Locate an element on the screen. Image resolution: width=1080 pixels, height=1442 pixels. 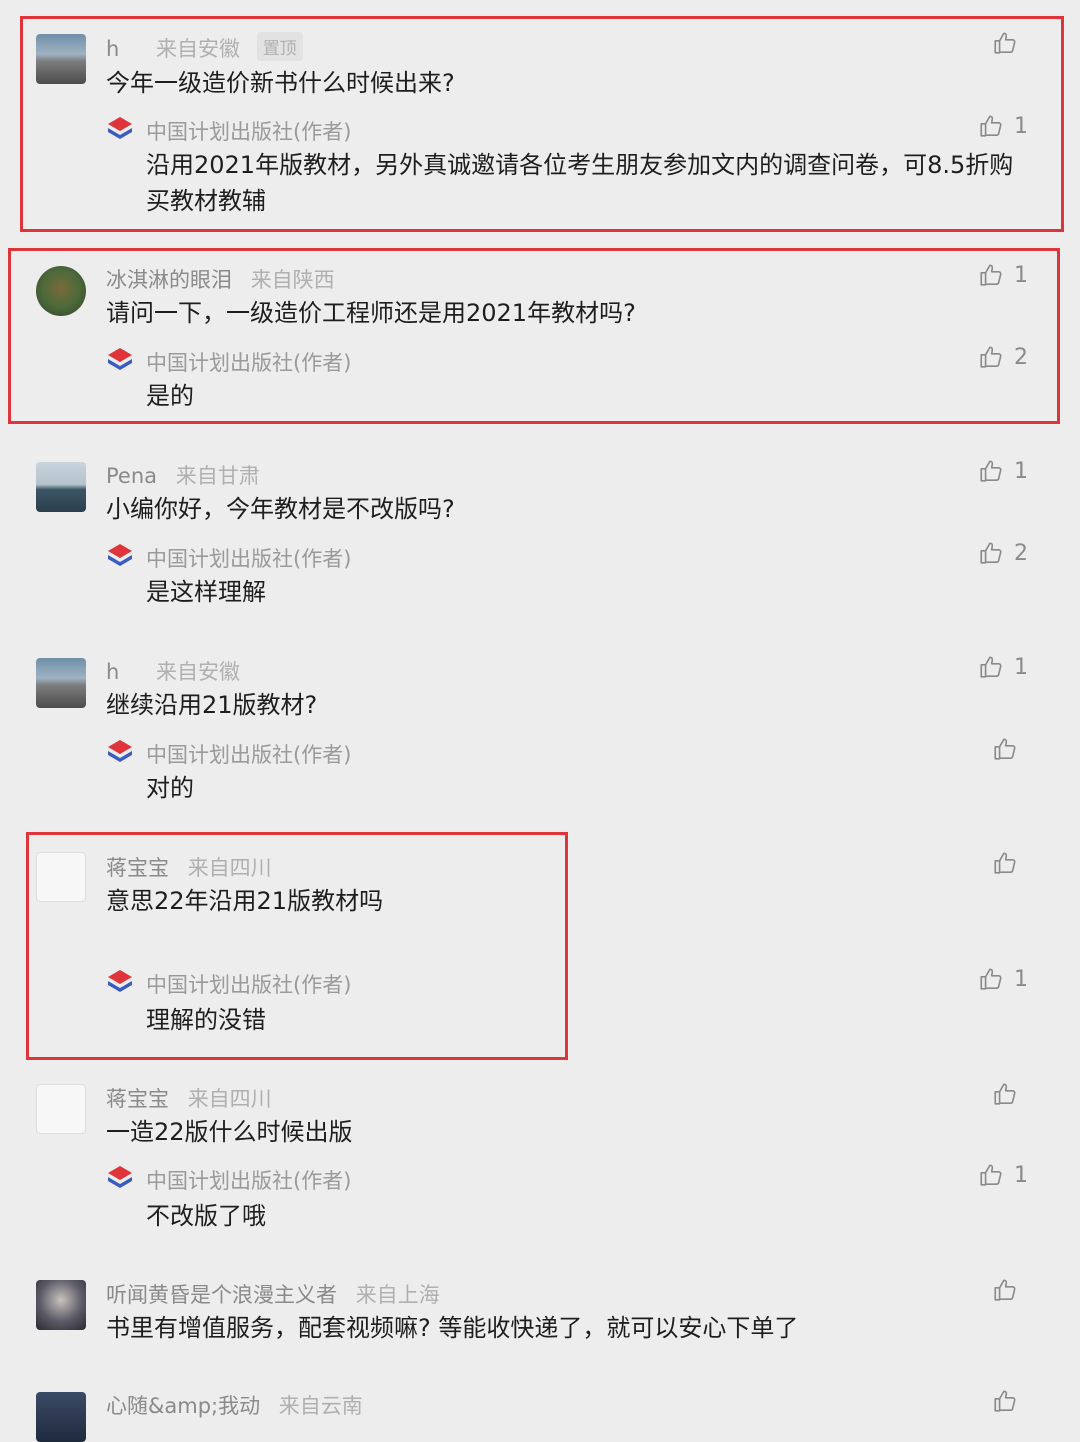
username: 冰淇淋的眼泪 is located at coordinates (169, 280).